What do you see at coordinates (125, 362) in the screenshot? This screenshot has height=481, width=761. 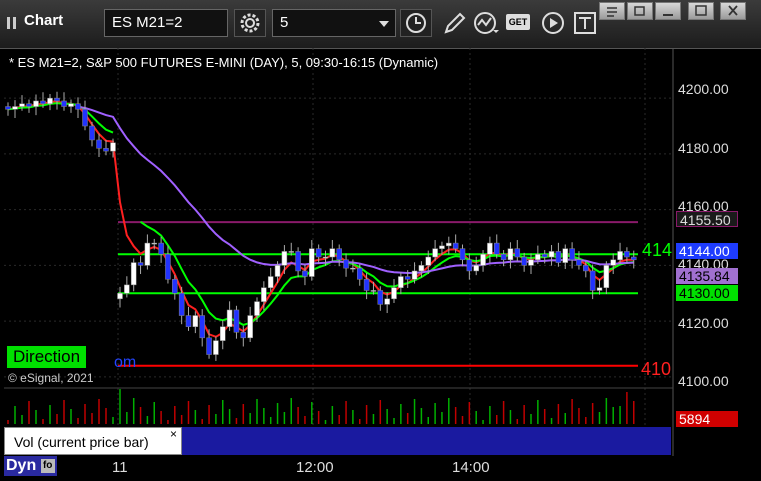 I see `blue-text-fragment: om` at bounding box center [125, 362].